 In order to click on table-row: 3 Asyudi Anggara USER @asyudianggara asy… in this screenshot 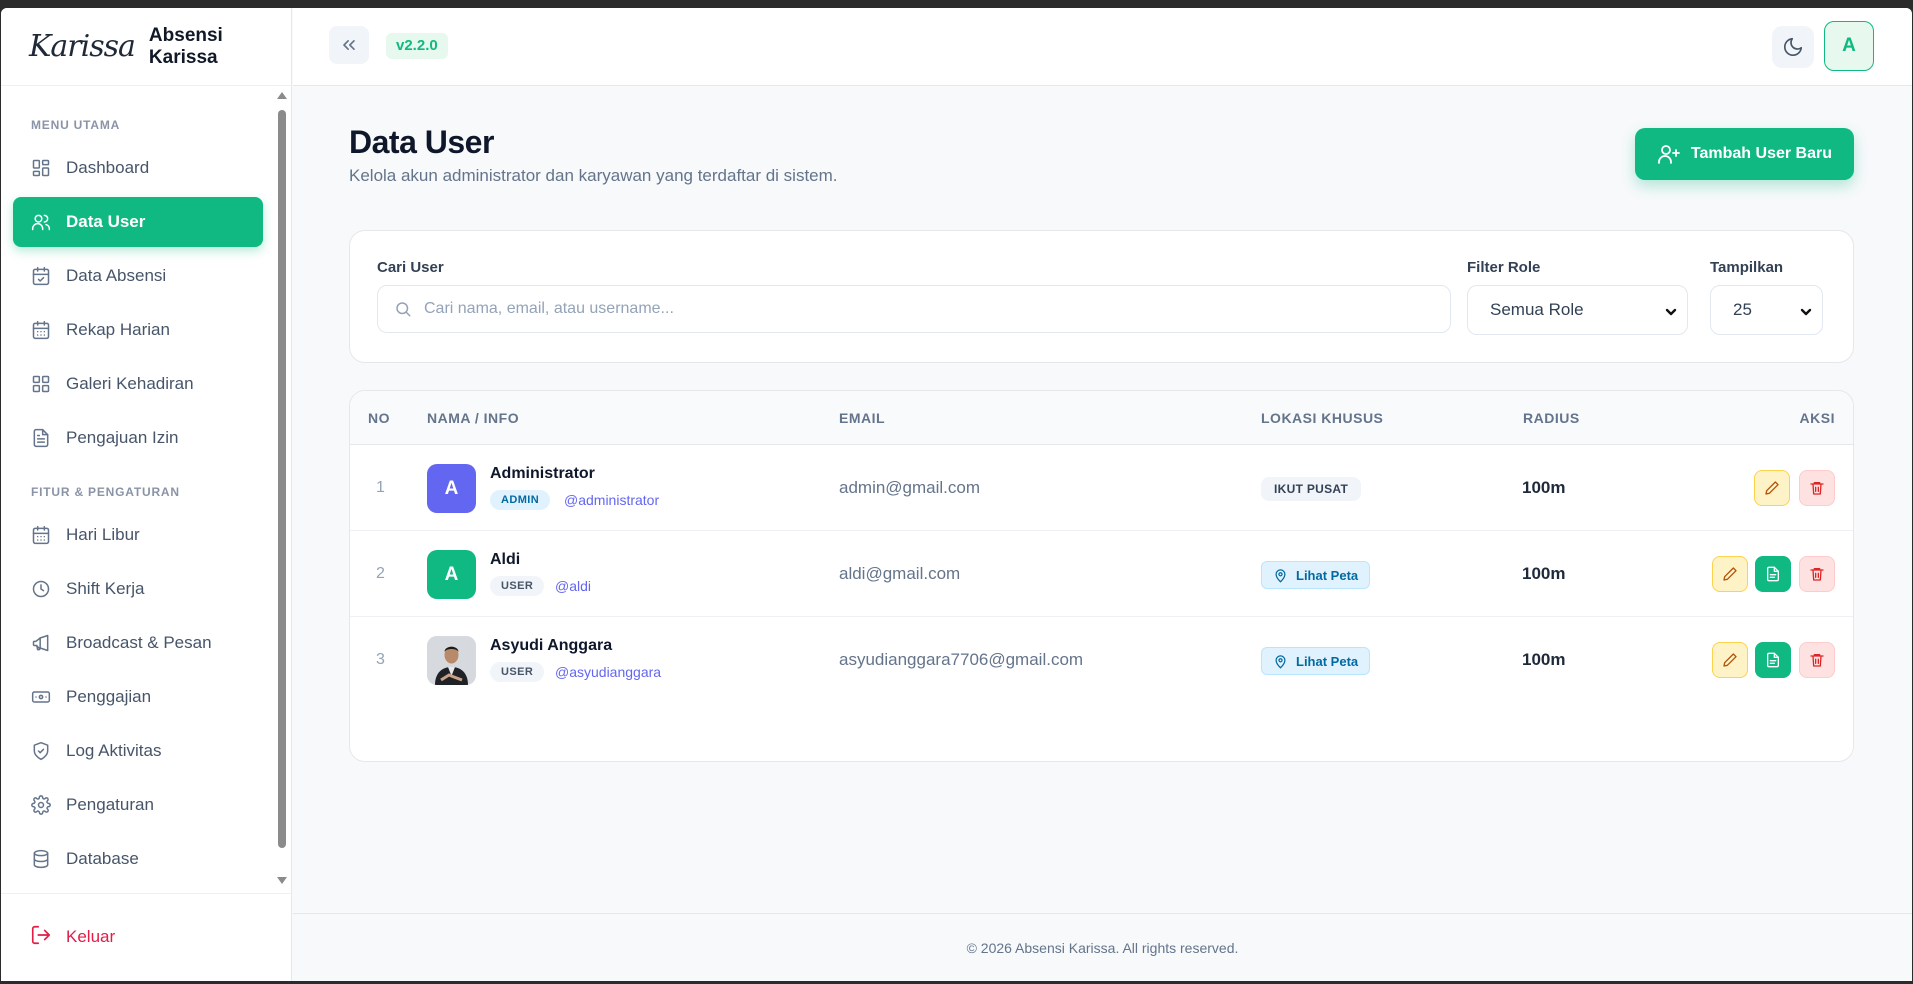, I will do `click(1101, 660)`.